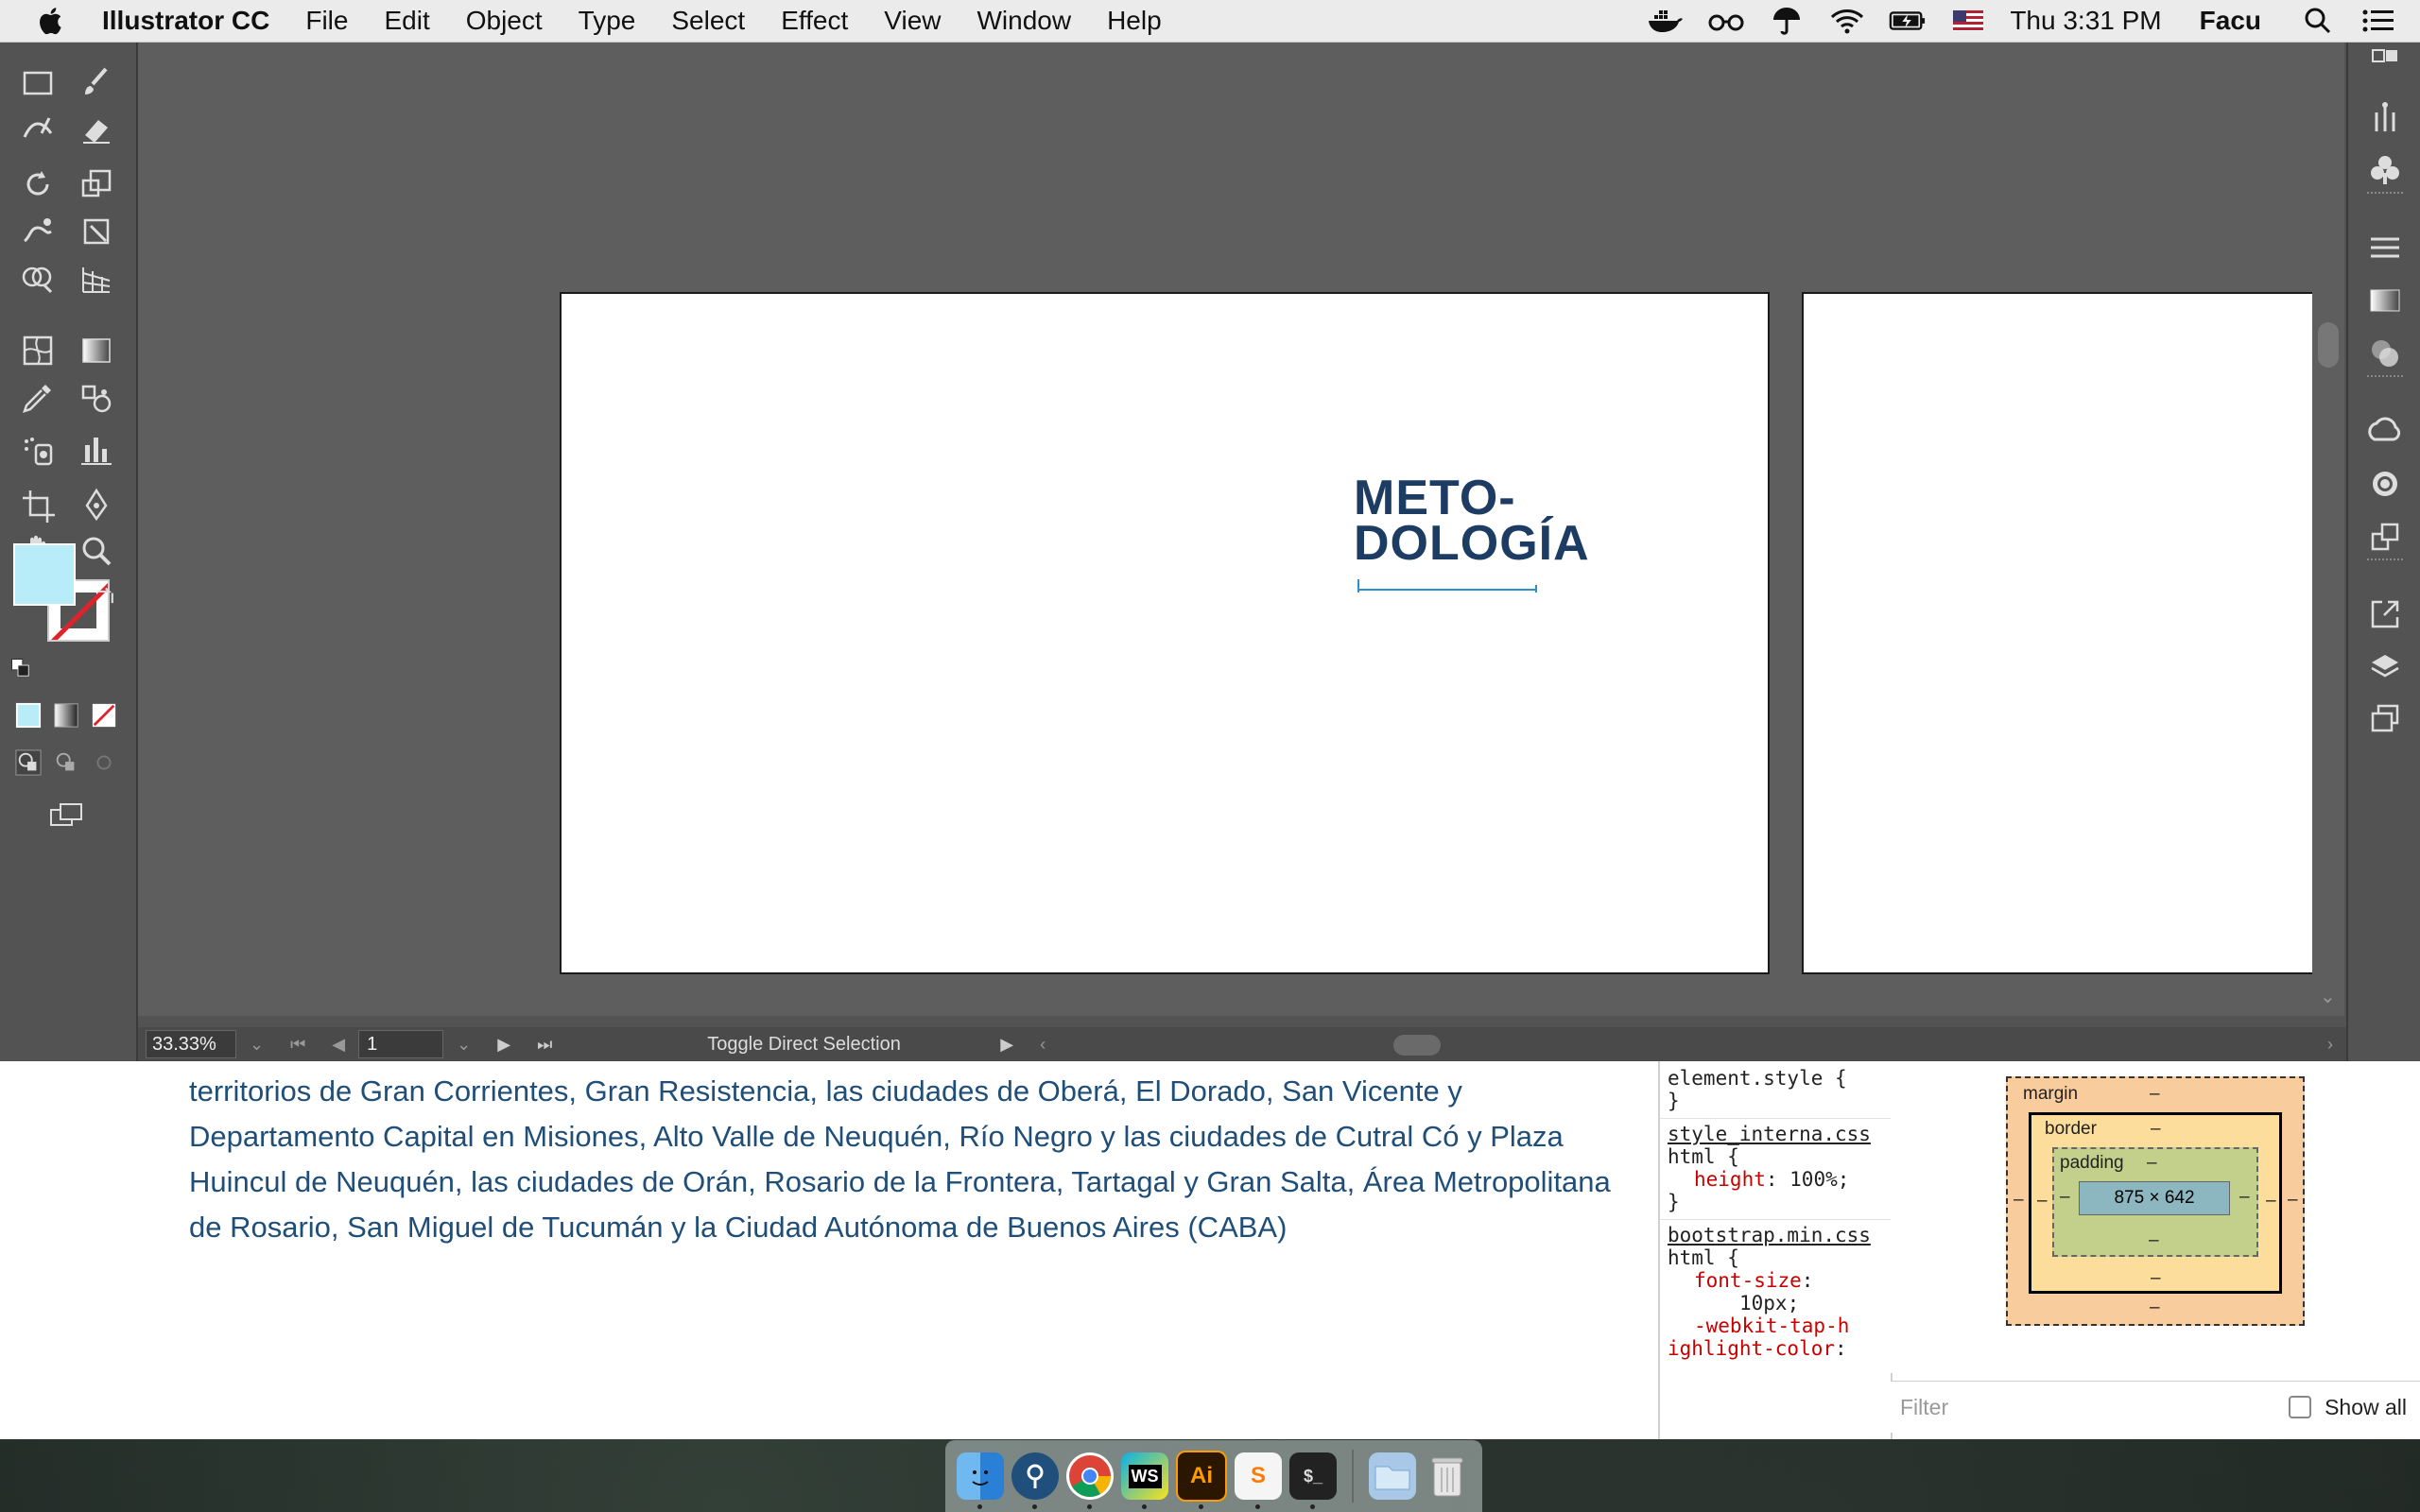 The height and width of the screenshot is (1512, 2420). I want to click on menu-effect: Effect, so click(814, 21).